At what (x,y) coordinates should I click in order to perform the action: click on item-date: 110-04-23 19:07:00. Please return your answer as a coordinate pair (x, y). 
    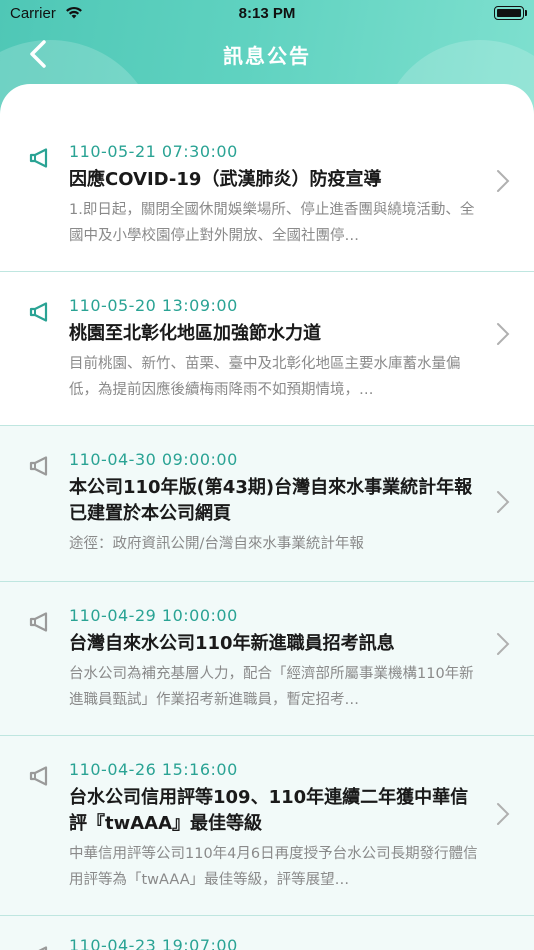
    Looking at the image, I should click on (153, 943).